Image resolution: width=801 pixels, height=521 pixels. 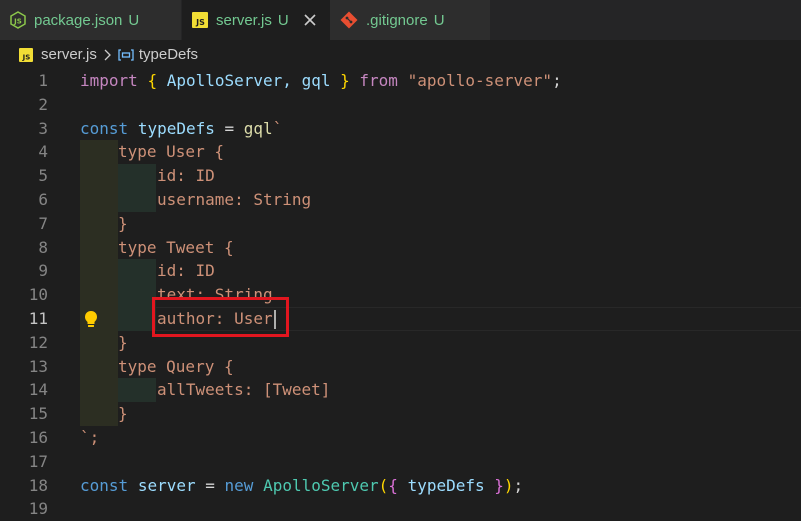 What do you see at coordinates (400, 509) in the screenshot?
I see `code-line: 19` at bounding box center [400, 509].